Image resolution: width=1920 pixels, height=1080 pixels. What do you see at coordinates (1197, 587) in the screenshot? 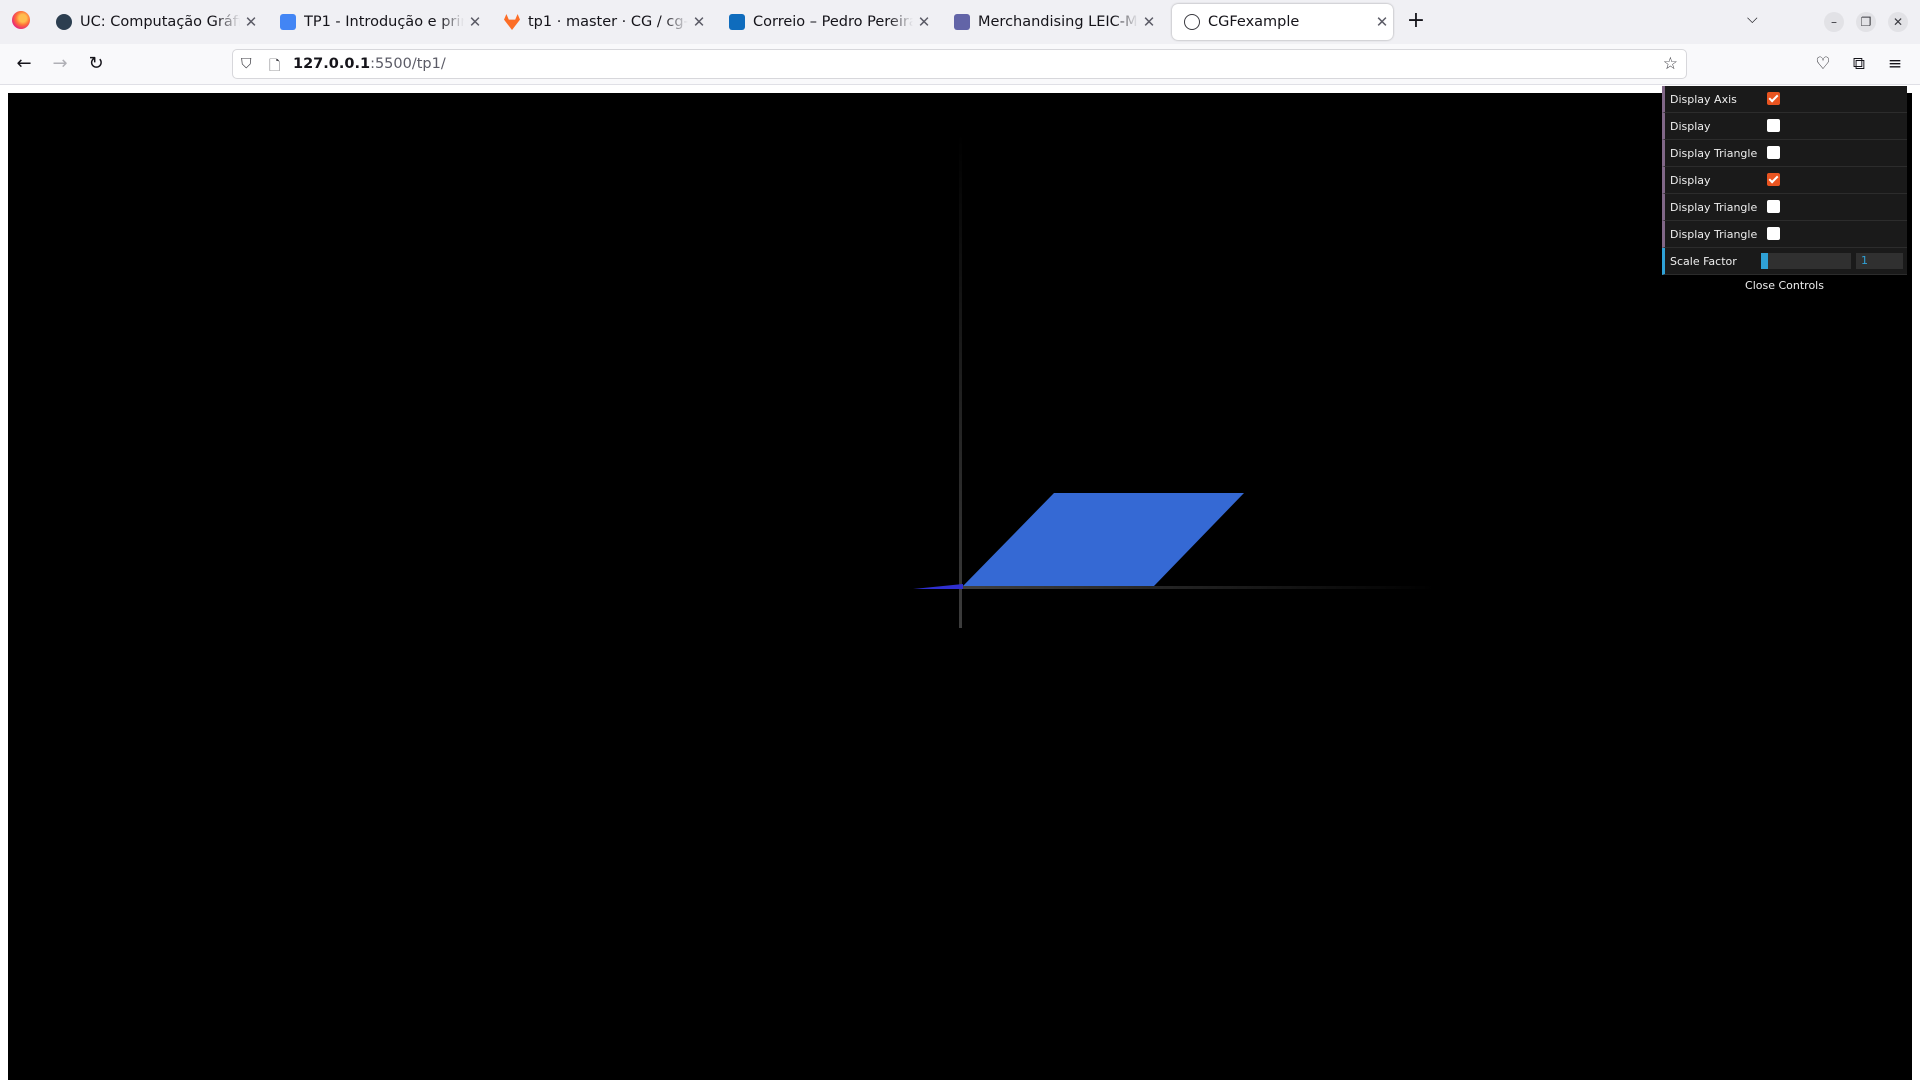
I see `x-axis` at bounding box center [1197, 587].